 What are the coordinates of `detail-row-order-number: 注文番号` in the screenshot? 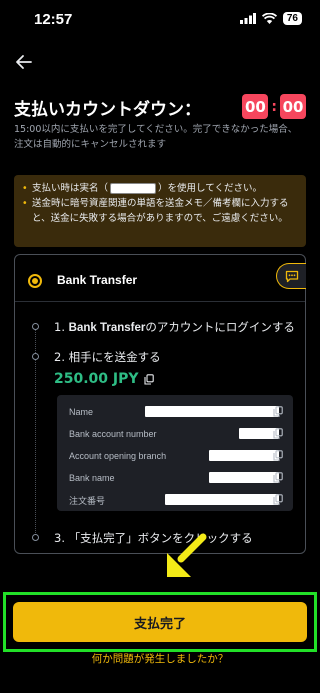 It's located at (176, 500).